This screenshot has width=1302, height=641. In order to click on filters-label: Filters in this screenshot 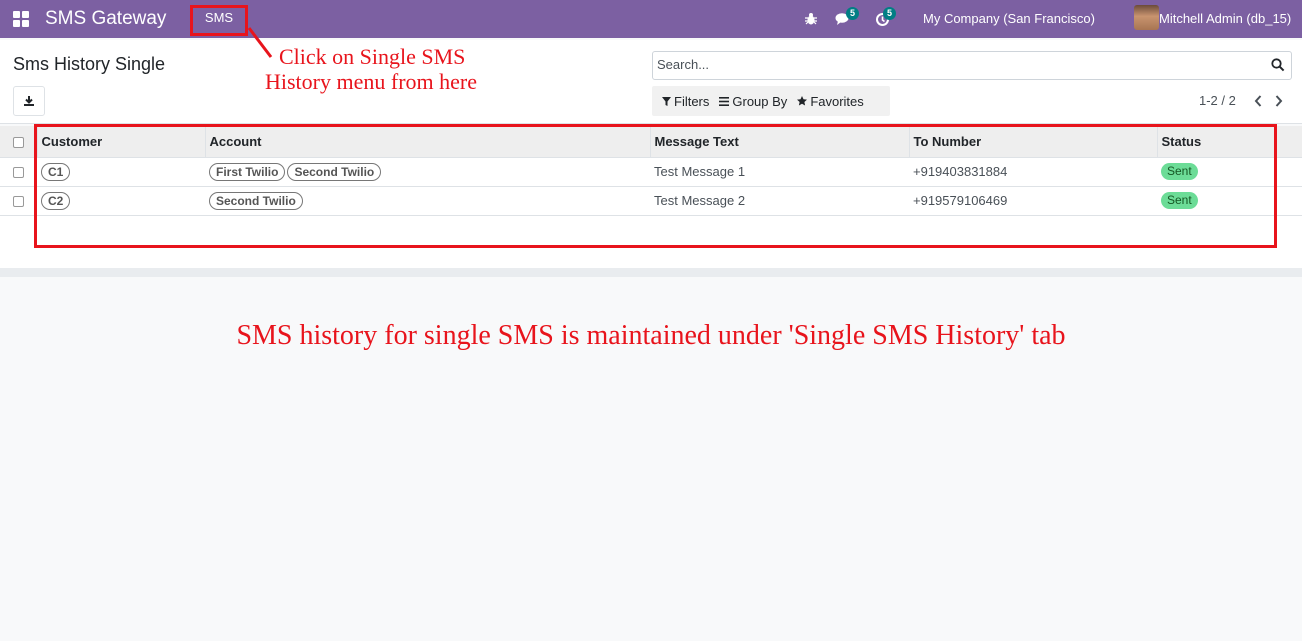, I will do `click(692, 101)`.